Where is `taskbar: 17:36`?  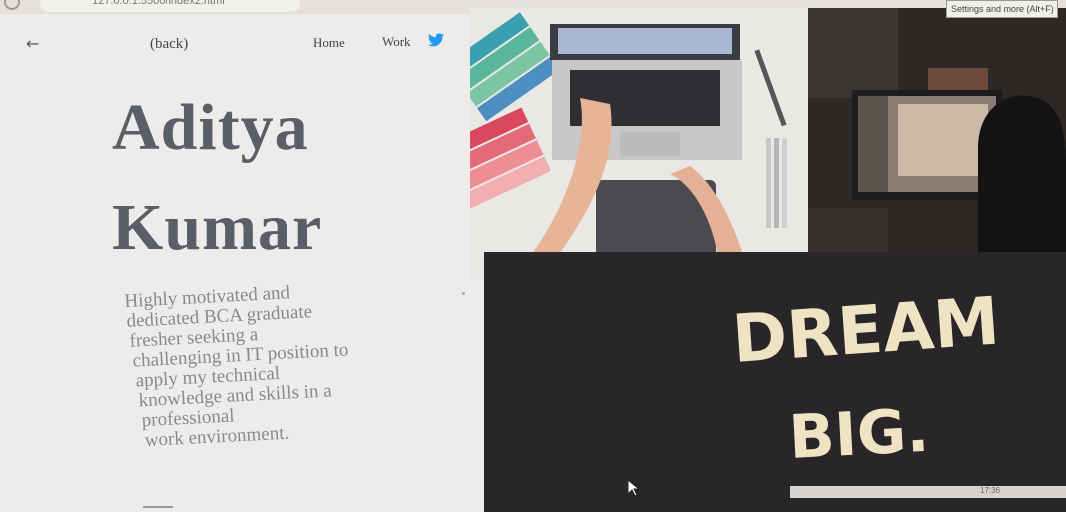 taskbar: 17:36 is located at coordinates (928, 492).